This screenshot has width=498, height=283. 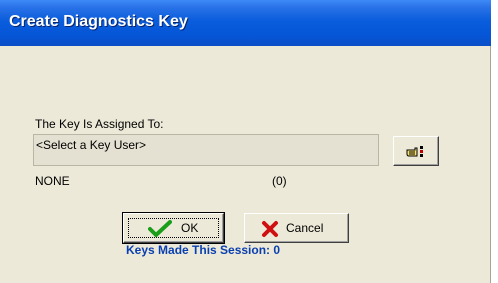 What do you see at coordinates (190, 228) in the screenshot?
I see `ok-button-label: OK` at bounding box center [190, 228].